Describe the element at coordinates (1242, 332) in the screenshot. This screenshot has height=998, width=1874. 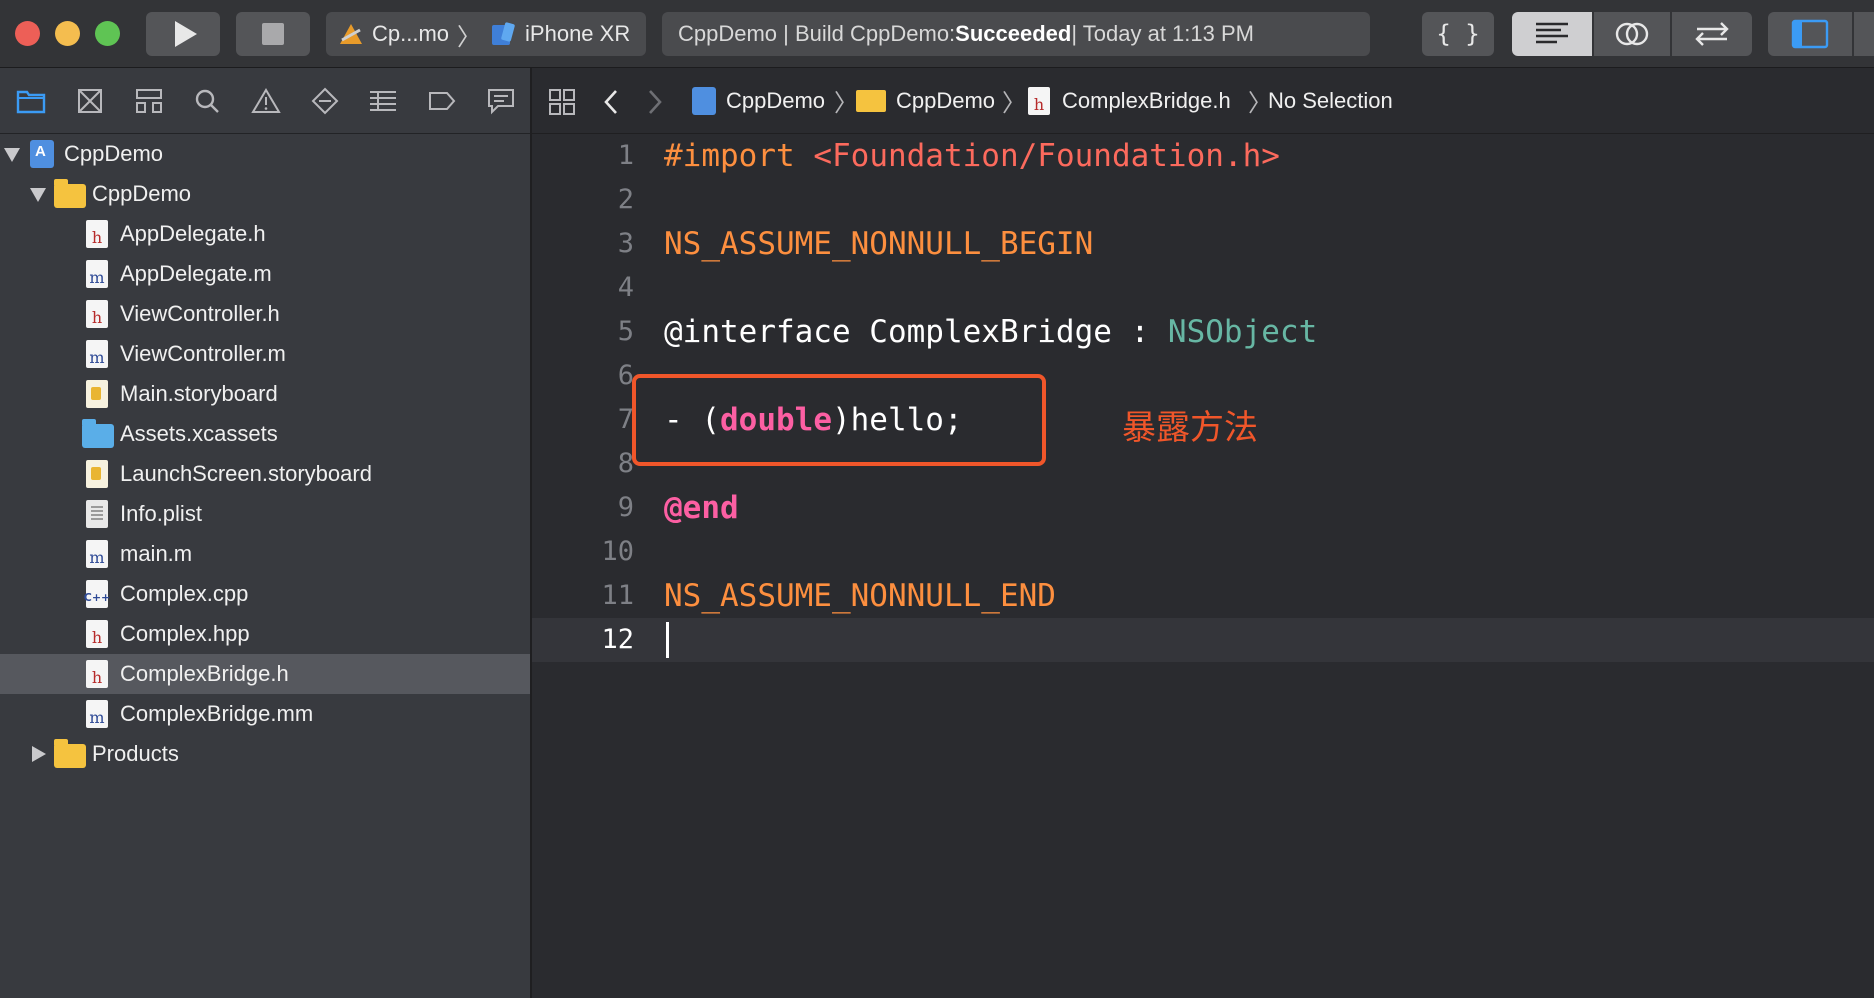
I see `class-token: NSObject` at that location.